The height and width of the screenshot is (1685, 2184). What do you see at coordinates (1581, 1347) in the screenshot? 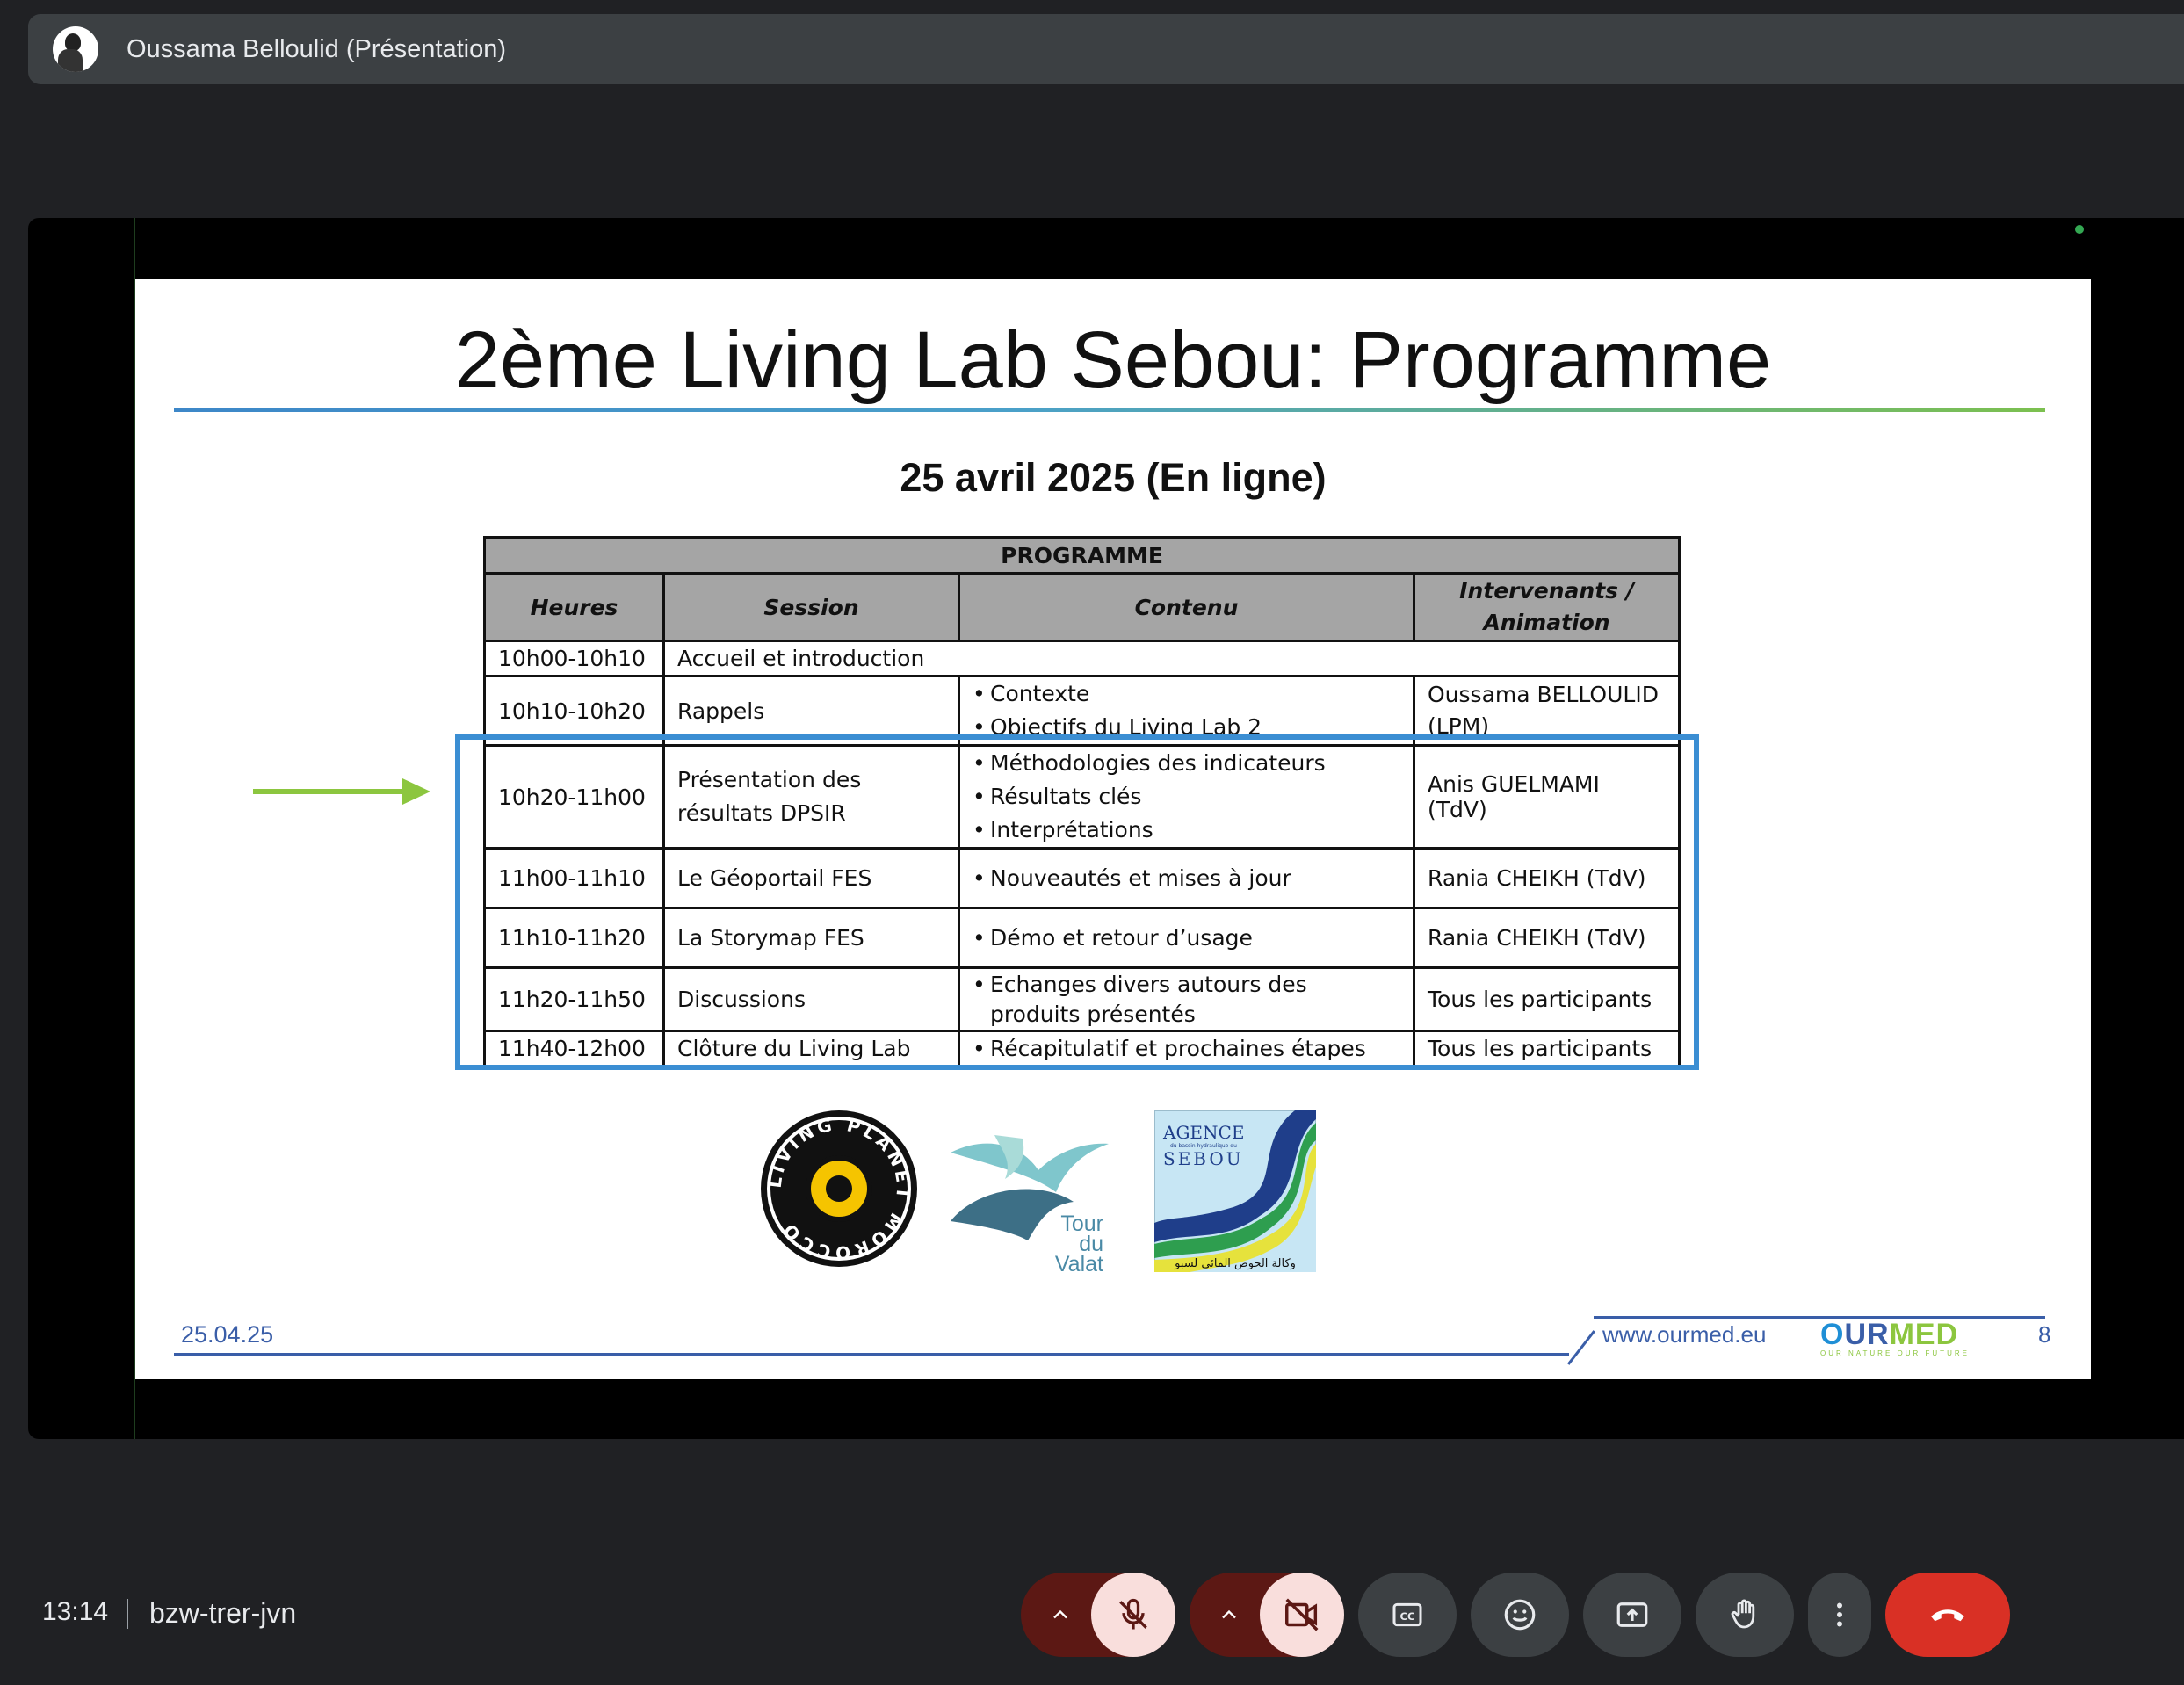
I see `footer-rule-slant` at bounding box center [1581, 1347].